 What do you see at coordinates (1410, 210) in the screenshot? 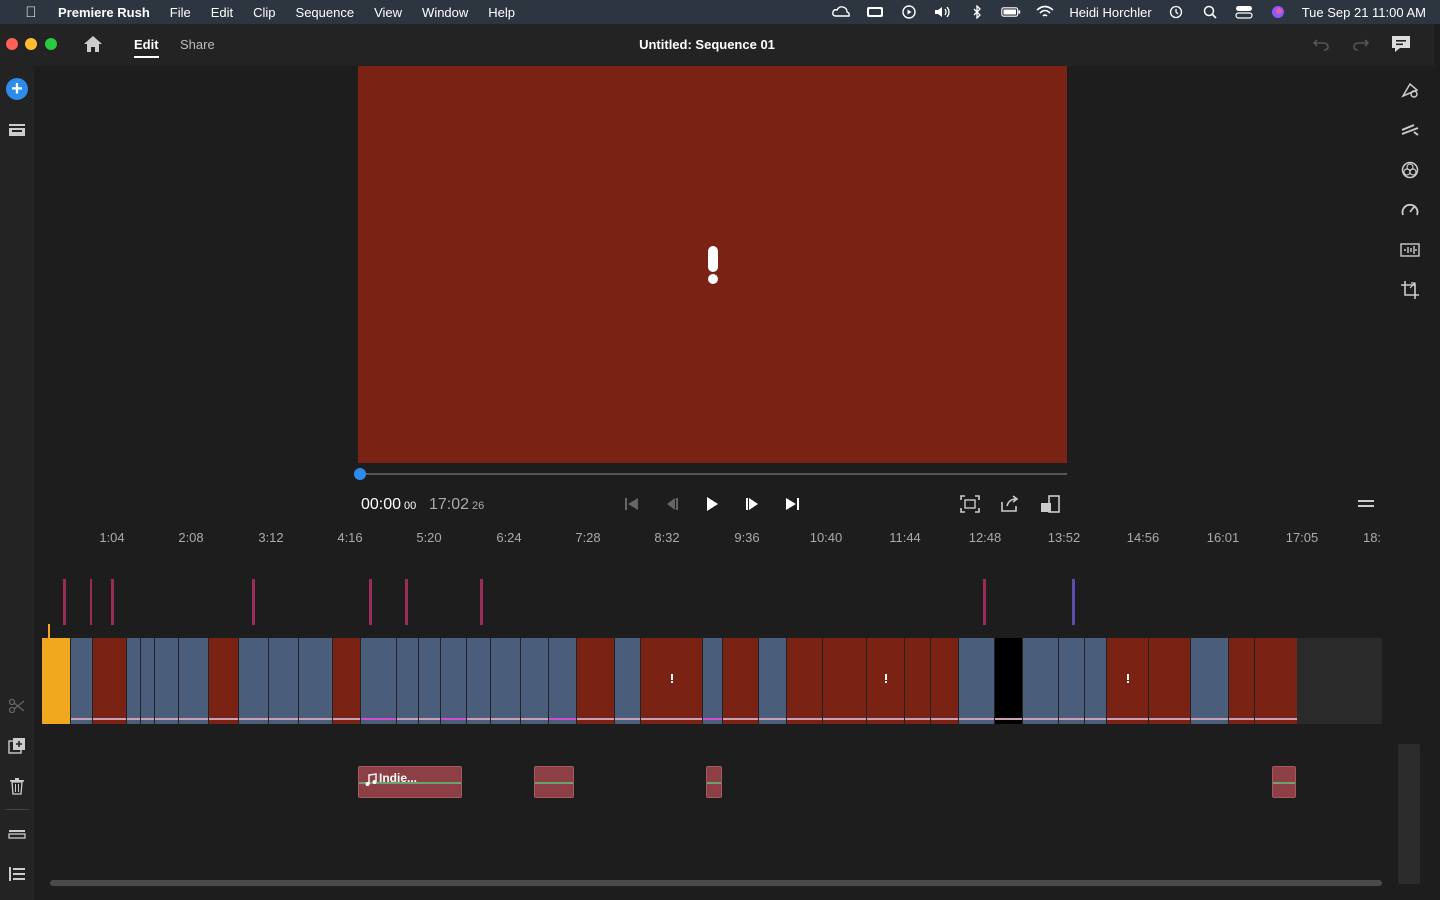
I see `speed-icon` at bounding box center [1410, 210].